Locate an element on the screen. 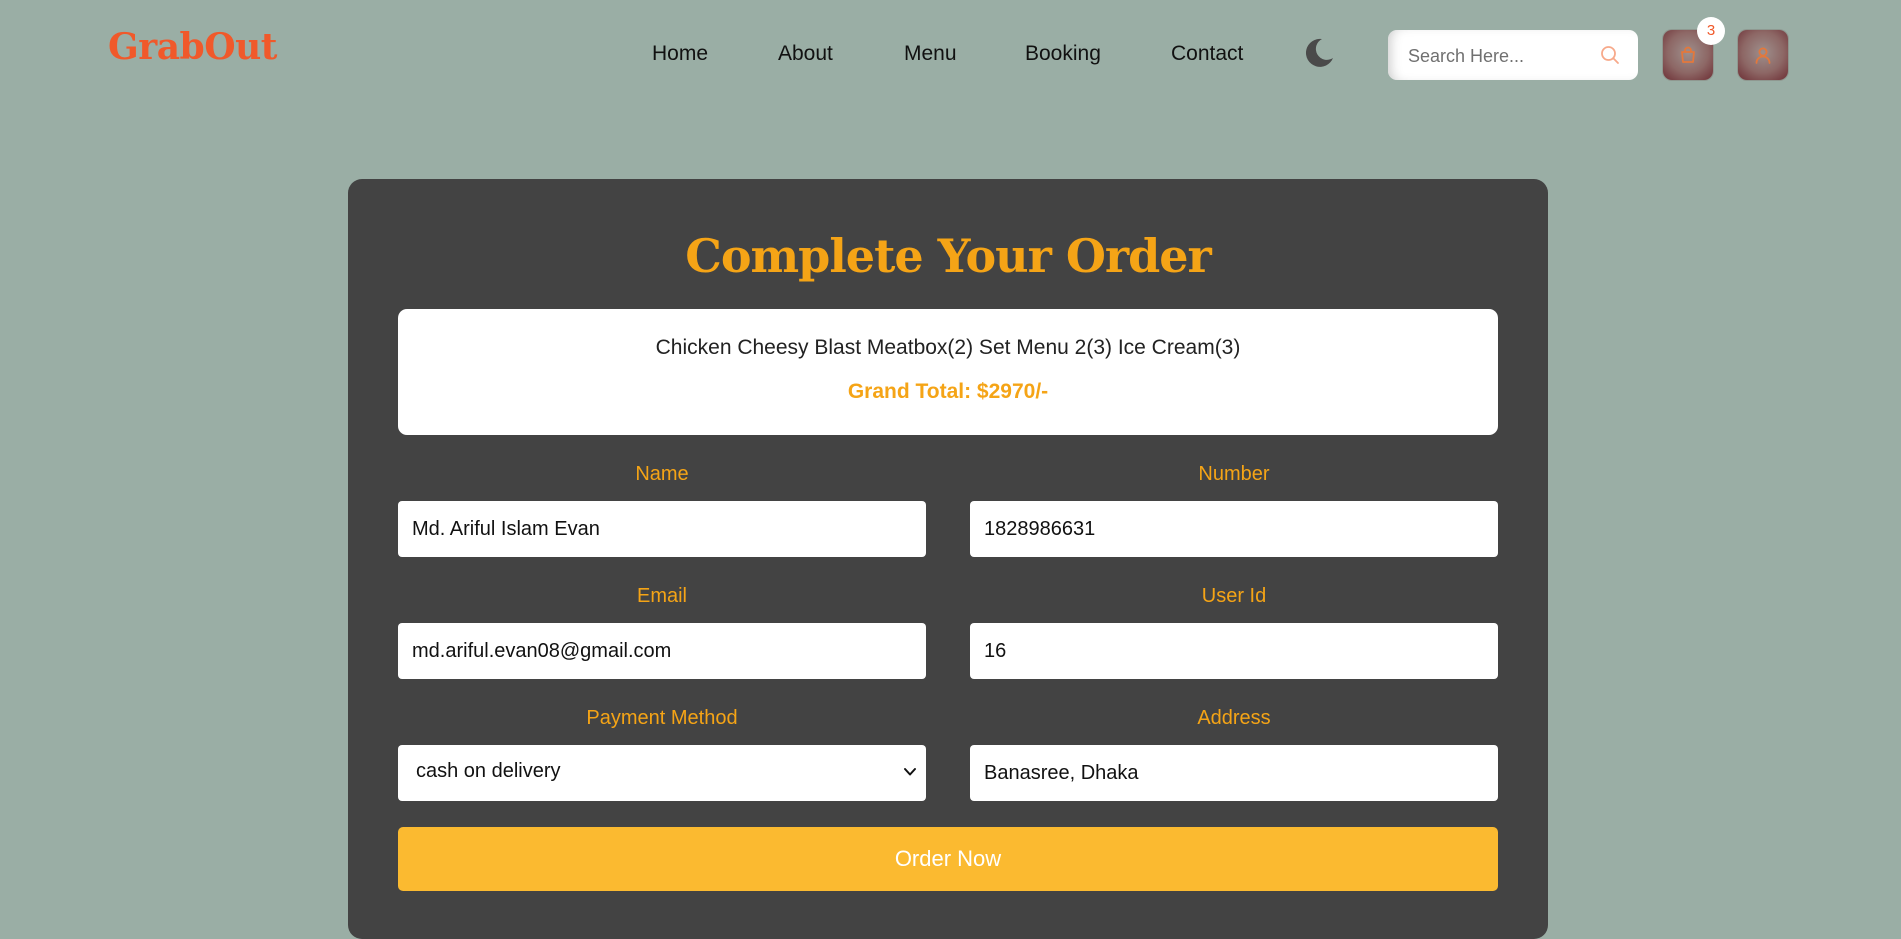 The height and width of the screenshot is (939, 1901). page-title: Complete Your Order is located at coordinates (948, 256).